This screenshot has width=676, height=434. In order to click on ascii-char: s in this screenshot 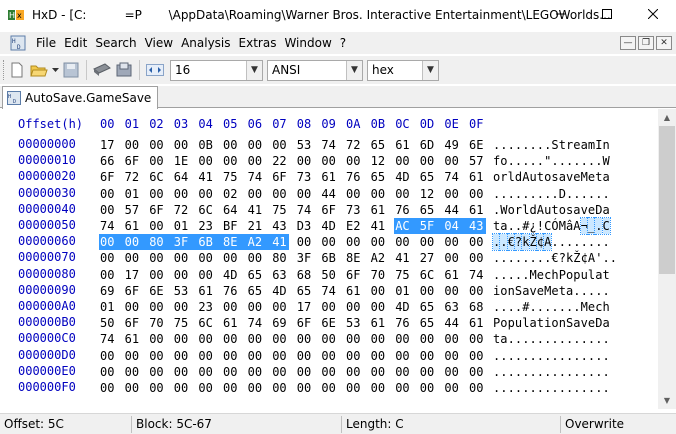, I will do `click(569, 210)`.